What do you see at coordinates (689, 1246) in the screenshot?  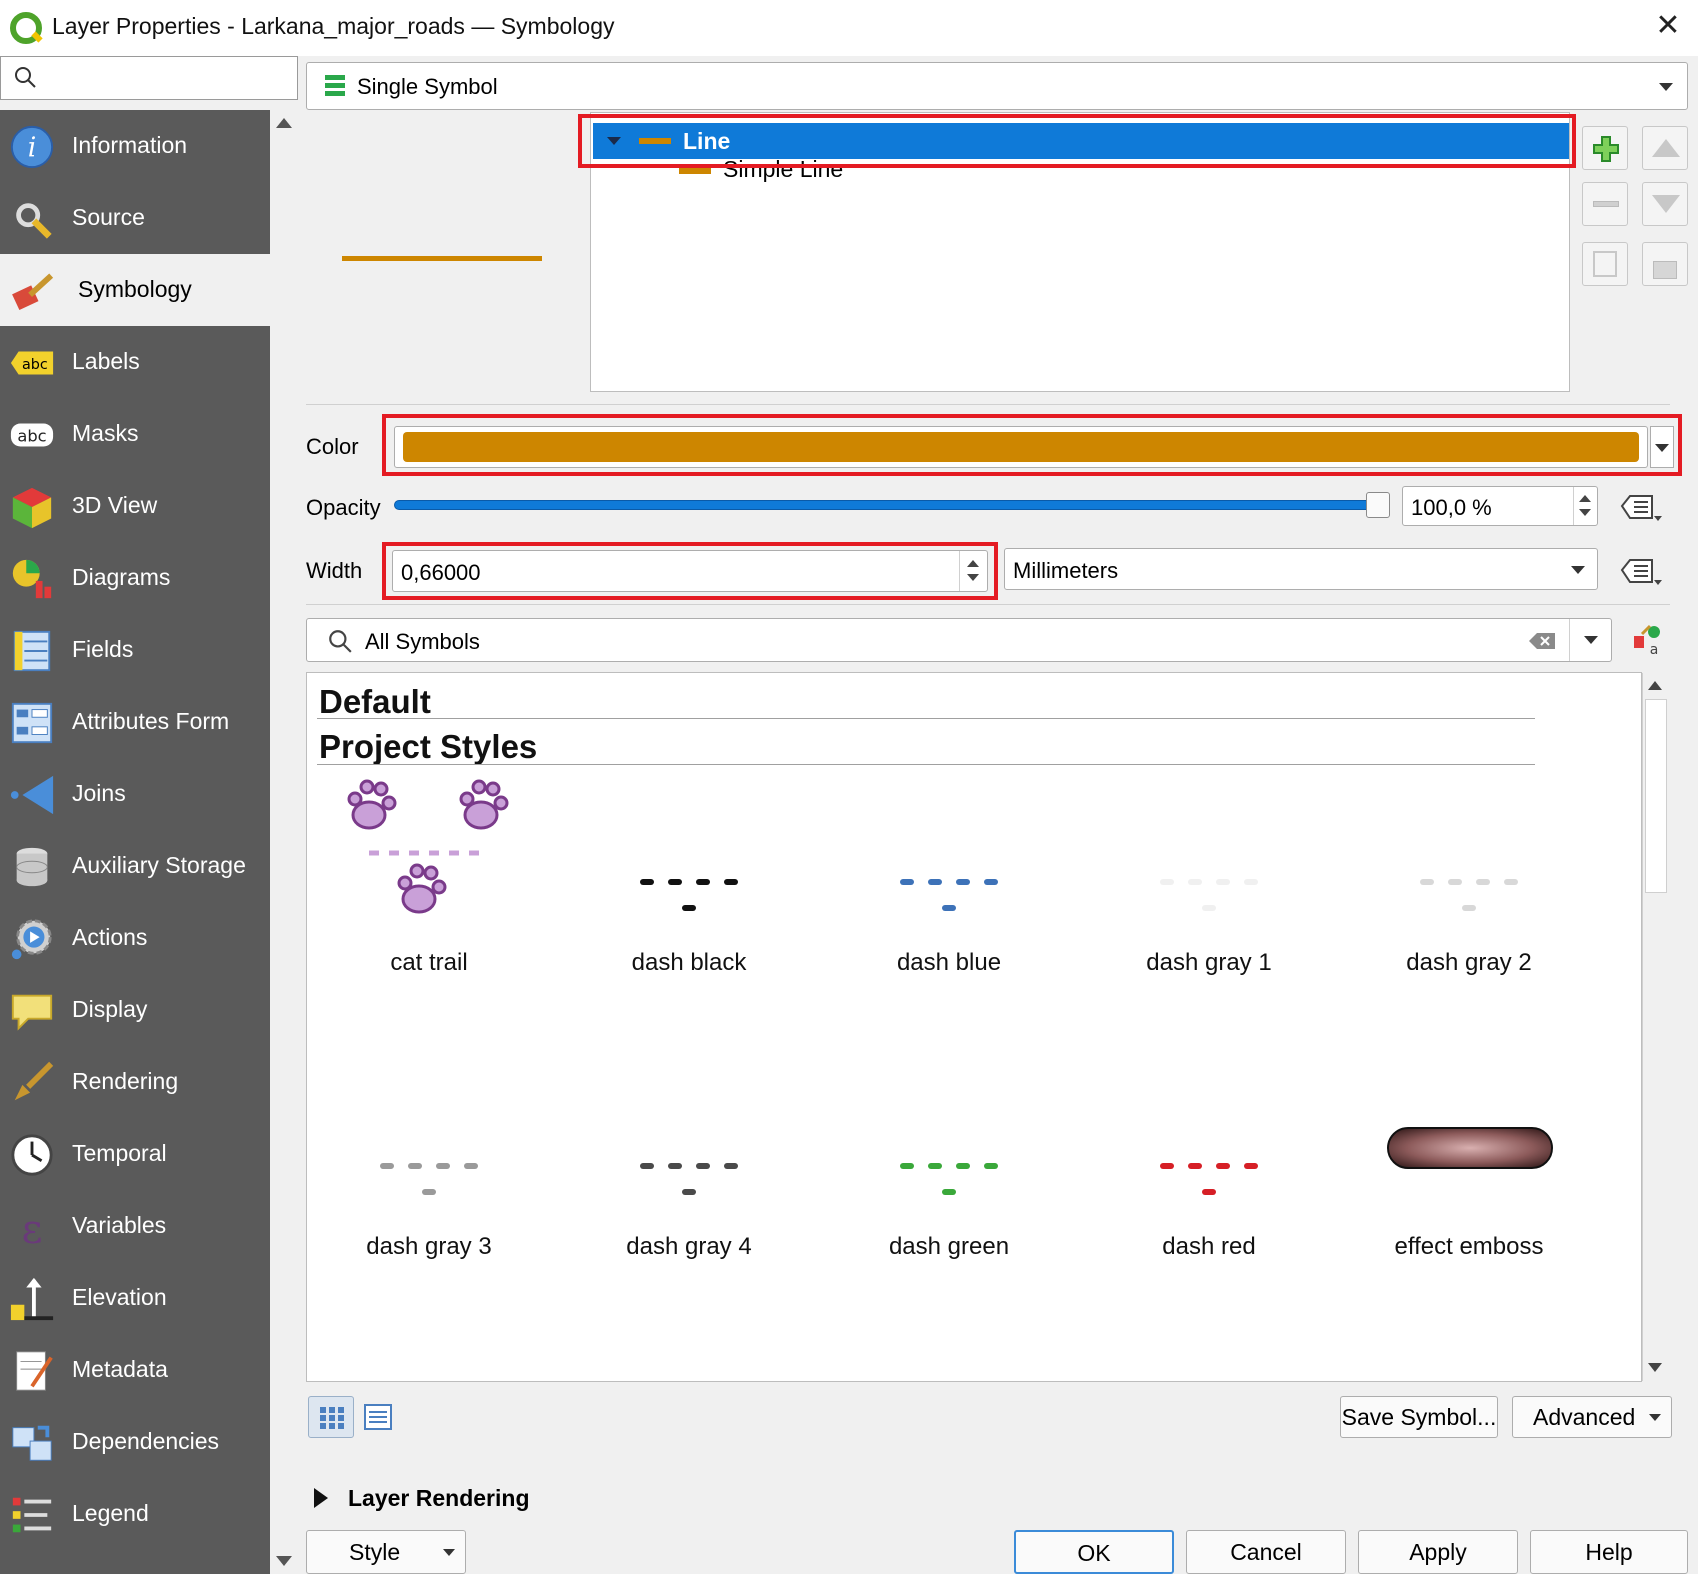 I see `symbol-name: dash gray 4` at bounding box center [689, 1246].